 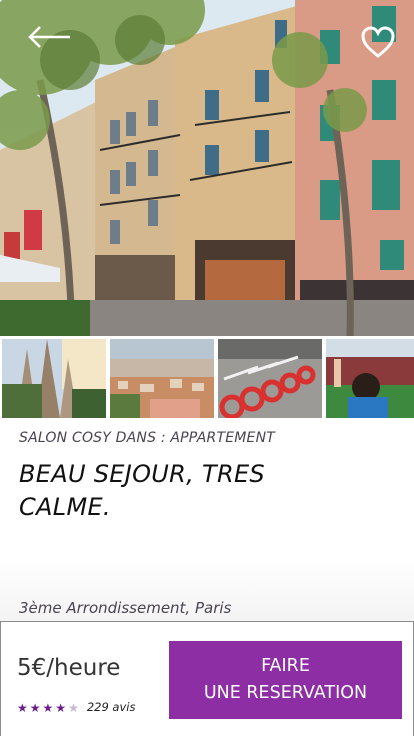 I want to click on favorite-button, so click(x=378, y=43).